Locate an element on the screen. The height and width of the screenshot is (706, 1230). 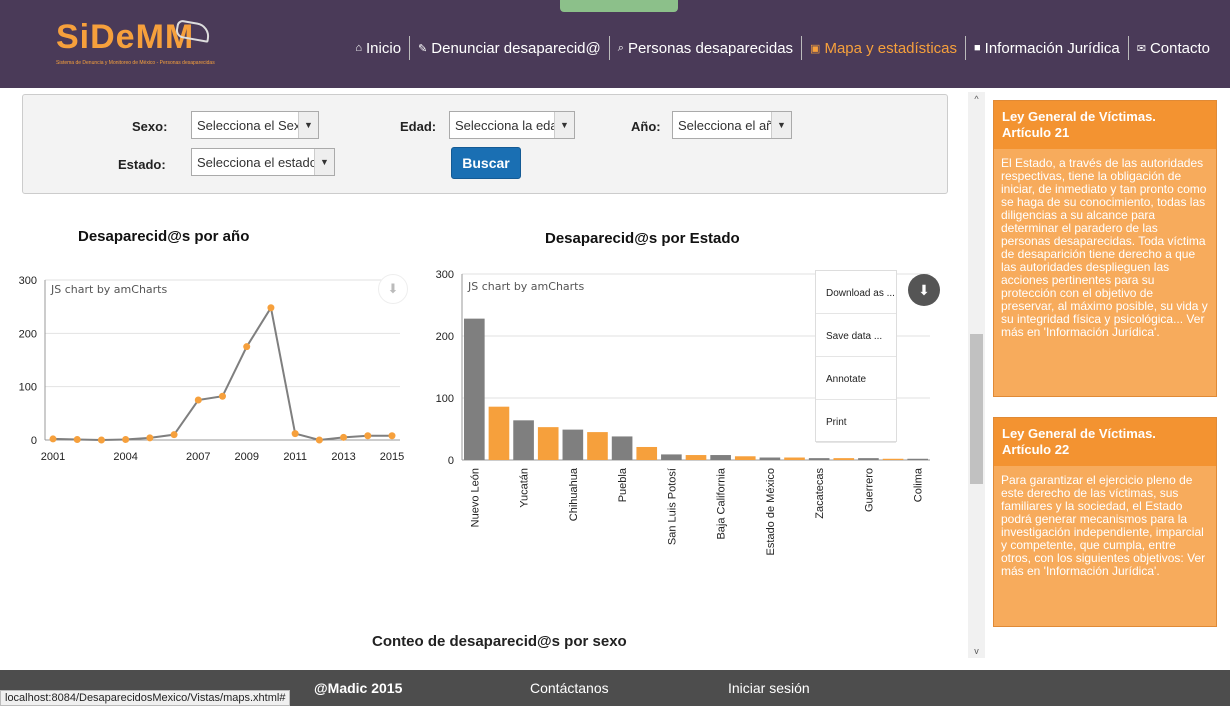
top-tab-indicator is located at coordinates (619, 6).